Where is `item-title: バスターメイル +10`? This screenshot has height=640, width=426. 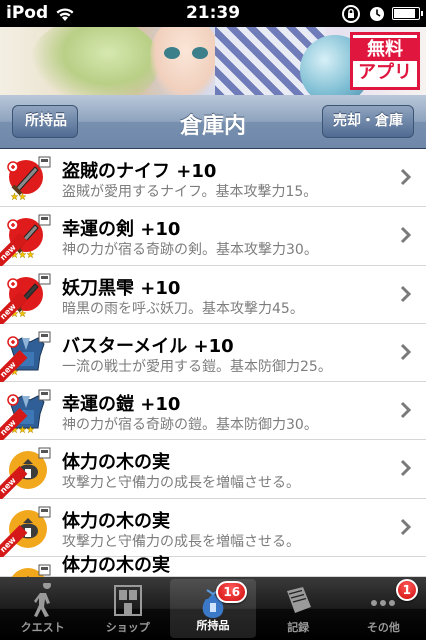 item-title: バスターメイル +10 is located at coordinates (148, 346).